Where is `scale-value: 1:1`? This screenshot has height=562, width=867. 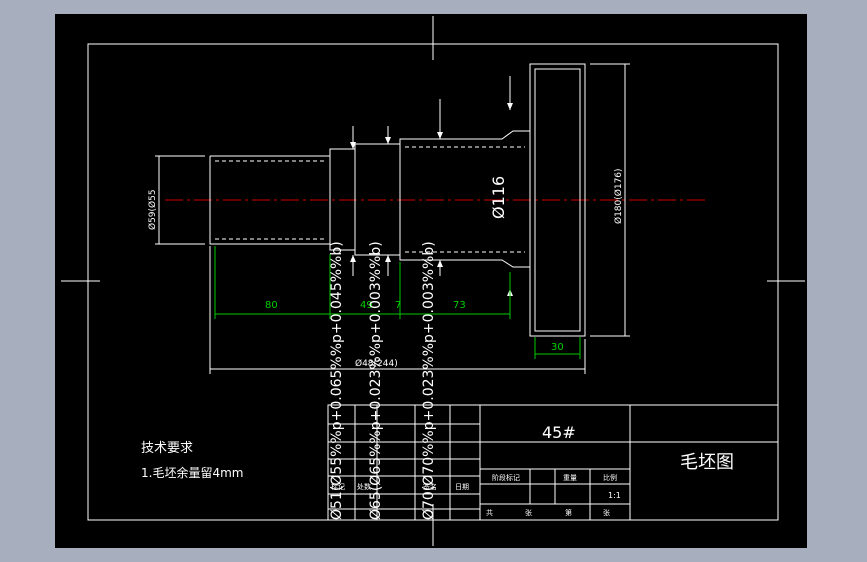
scale-value: 1:1 is located at coordinates (614, 495).